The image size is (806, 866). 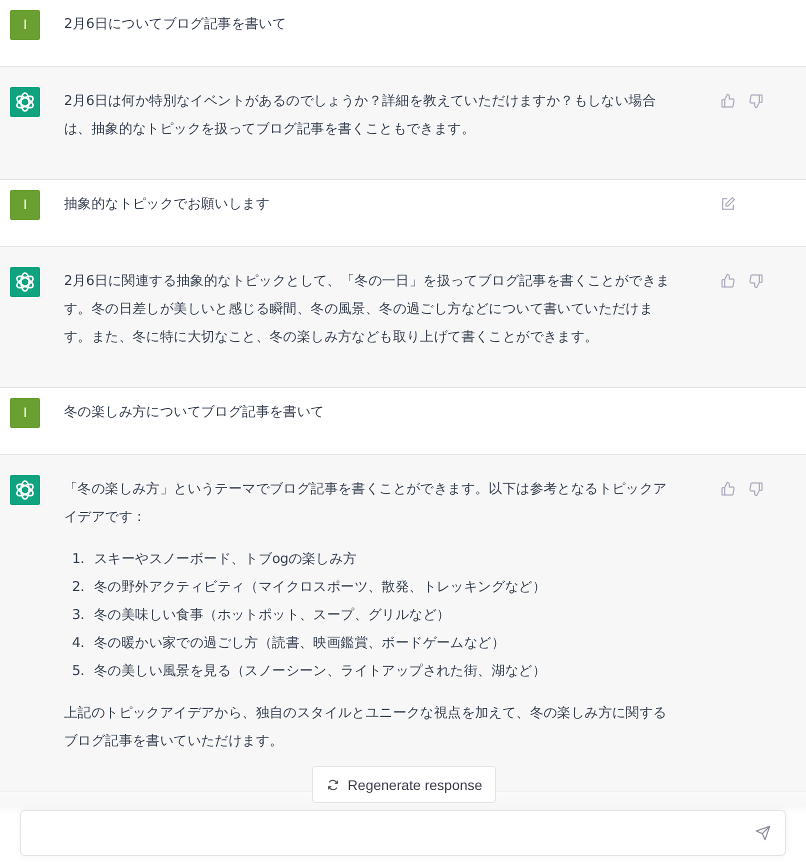 What do you see at coordinates (79, 587) in the screenshot?
I see `list-number: 2.` at bounding box center [79, 587].